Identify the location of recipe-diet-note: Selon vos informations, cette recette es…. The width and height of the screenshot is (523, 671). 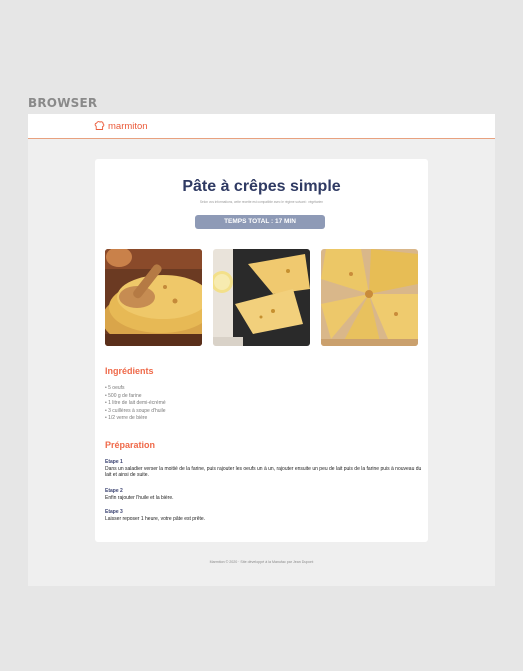
(261, 202).